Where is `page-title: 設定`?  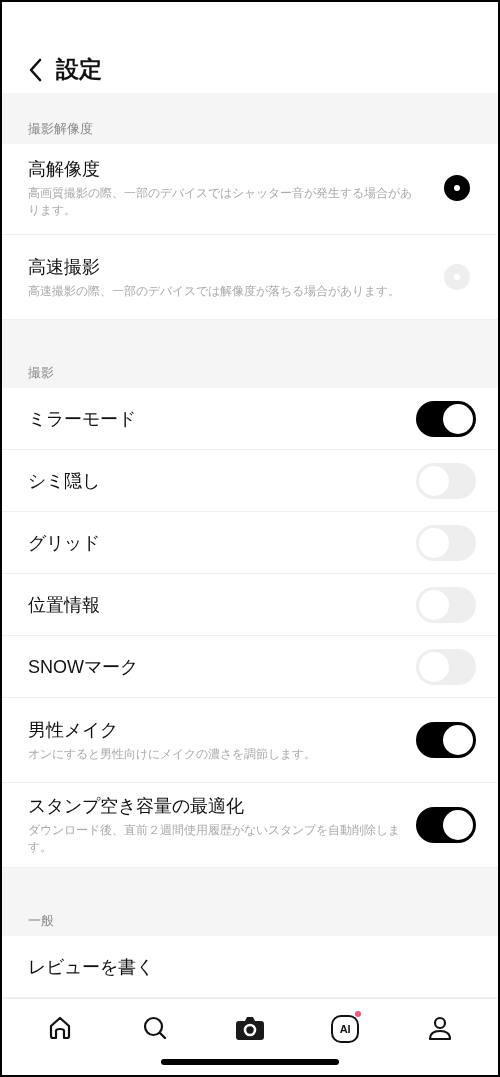
page-title: 設定 is located at coordinates (79, 70).